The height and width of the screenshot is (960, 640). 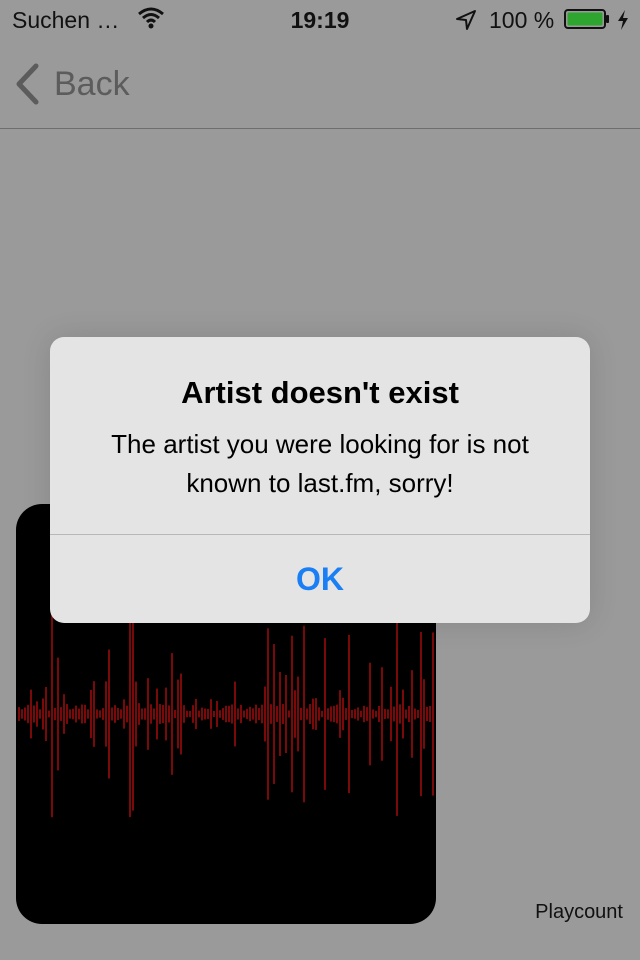 What do you see at coordinates (72, 84) in the screenshot?
I see `back-button: Back` at bounding box center [72, 84].